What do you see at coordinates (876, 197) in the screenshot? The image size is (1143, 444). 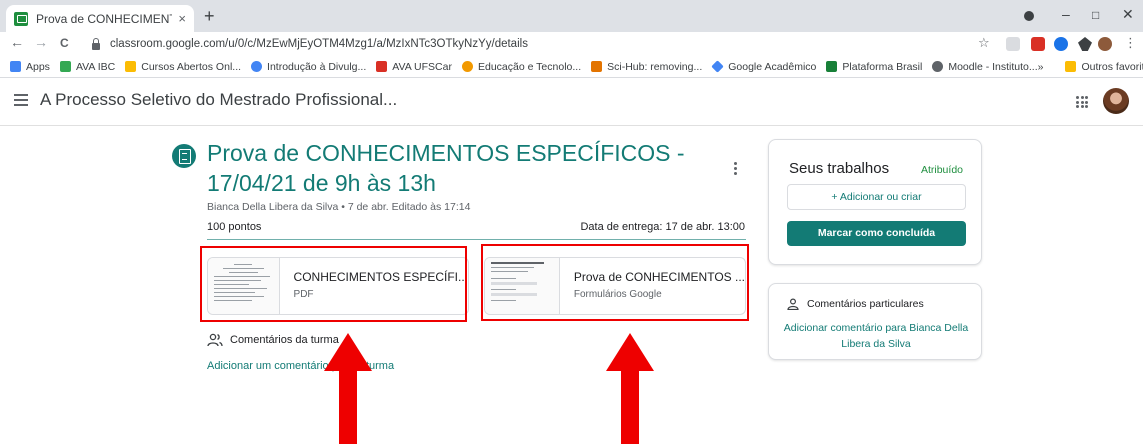 I see `add-or-create-button: + Adicionar ou criar` at bounding box center [876, 197].